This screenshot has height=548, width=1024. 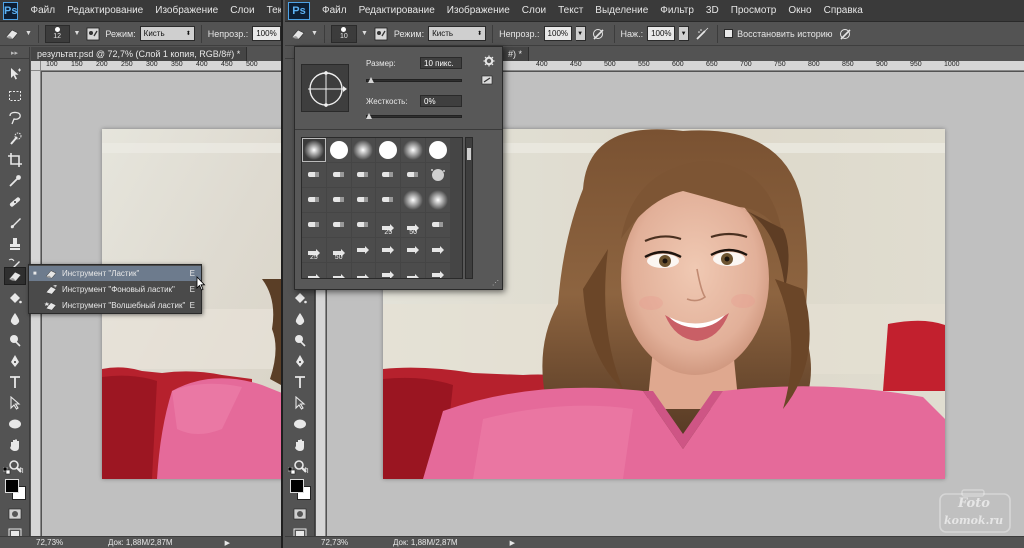 What do you see at coordinates (413, 270) in the screenshot?
I see `brush-preset: 9` at bounding box center [413, 270].